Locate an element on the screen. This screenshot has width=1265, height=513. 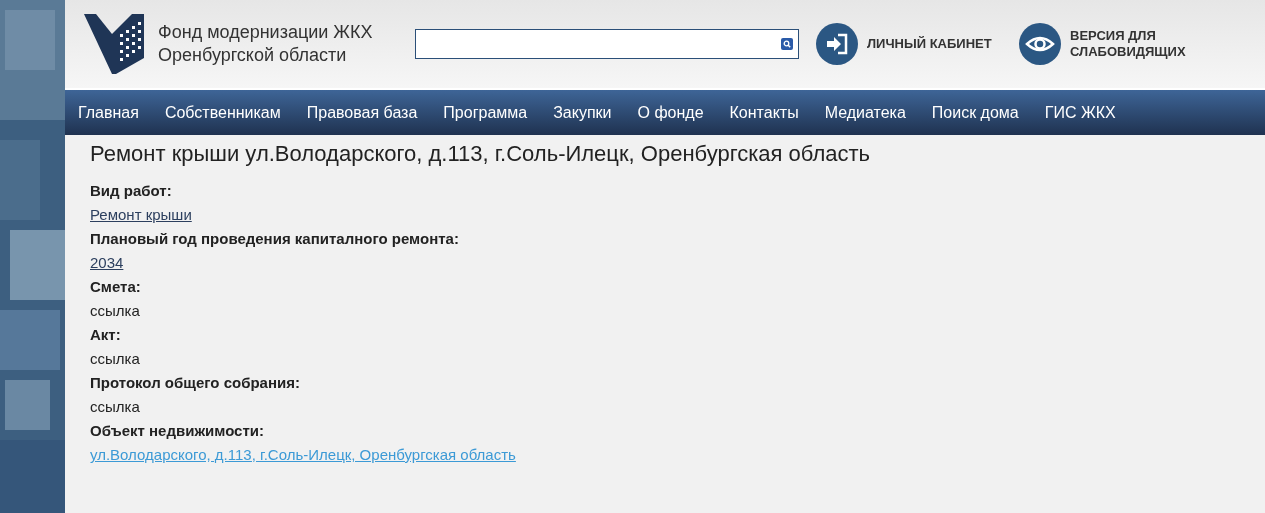
eye-icon is located at coordinates (1040, 44).